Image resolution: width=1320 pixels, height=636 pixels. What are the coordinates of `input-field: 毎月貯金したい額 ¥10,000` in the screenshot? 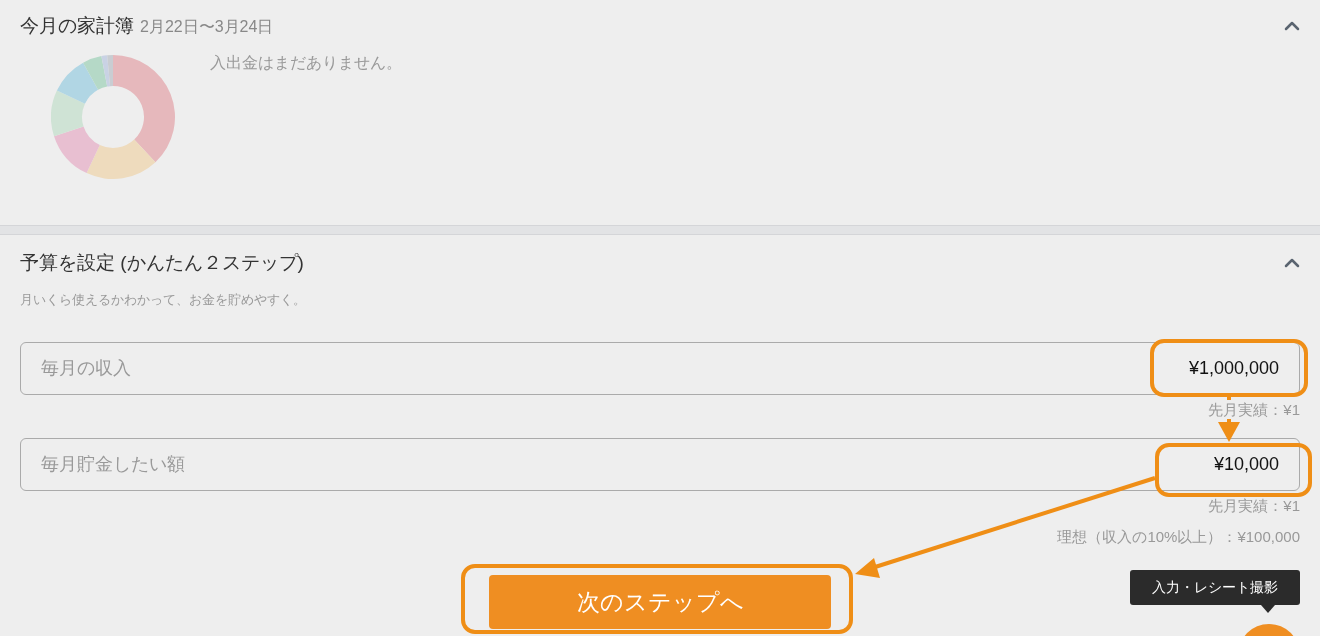 It's located at (660, 464).